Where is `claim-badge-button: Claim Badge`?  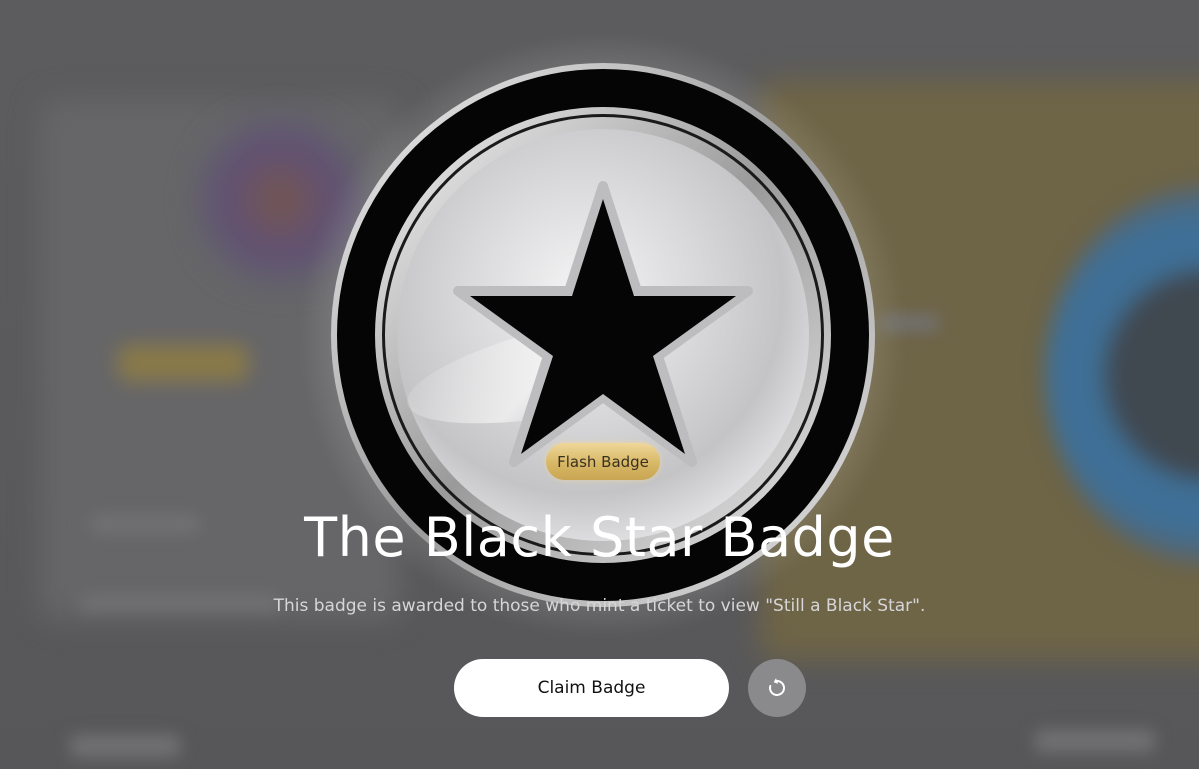
claim-badge-button: Claim Badge is located at coordinates (591, 688).